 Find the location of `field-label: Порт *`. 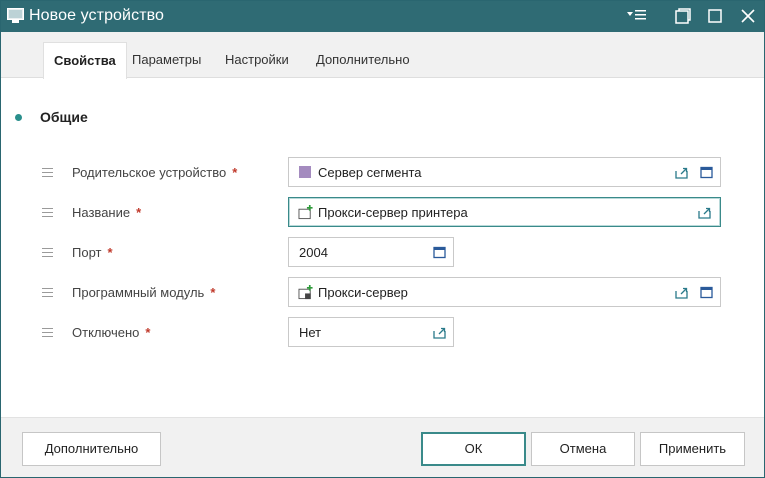

field-label: Порт * is located at coordinates (92, 252).